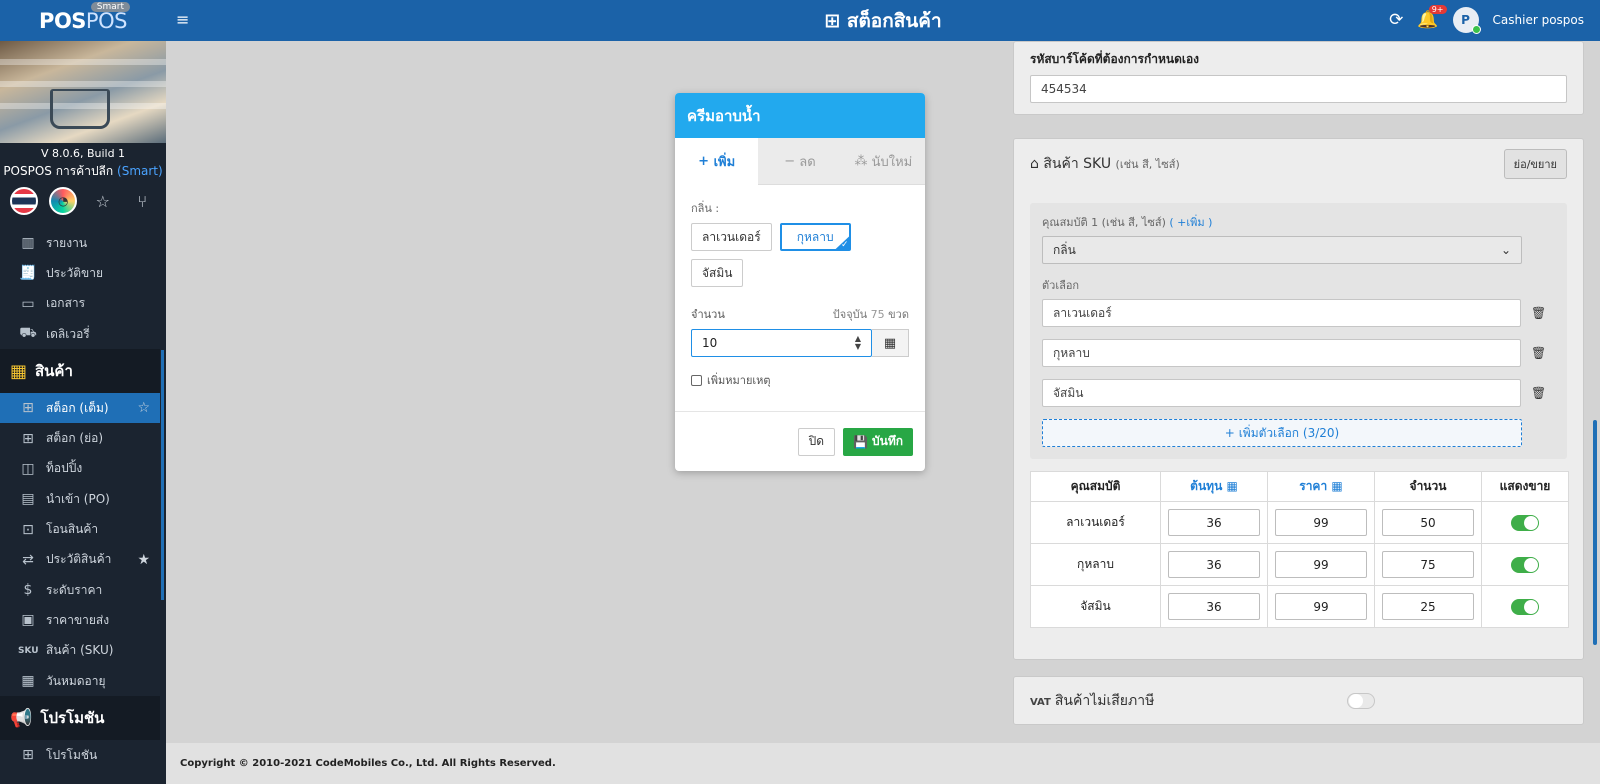 The height and width of the screenshot is (784, 1600). What do you see at coordinates (28, 590) in the screenshot?
I see `price-tag-icon: $` at bounding box center [28, 590].